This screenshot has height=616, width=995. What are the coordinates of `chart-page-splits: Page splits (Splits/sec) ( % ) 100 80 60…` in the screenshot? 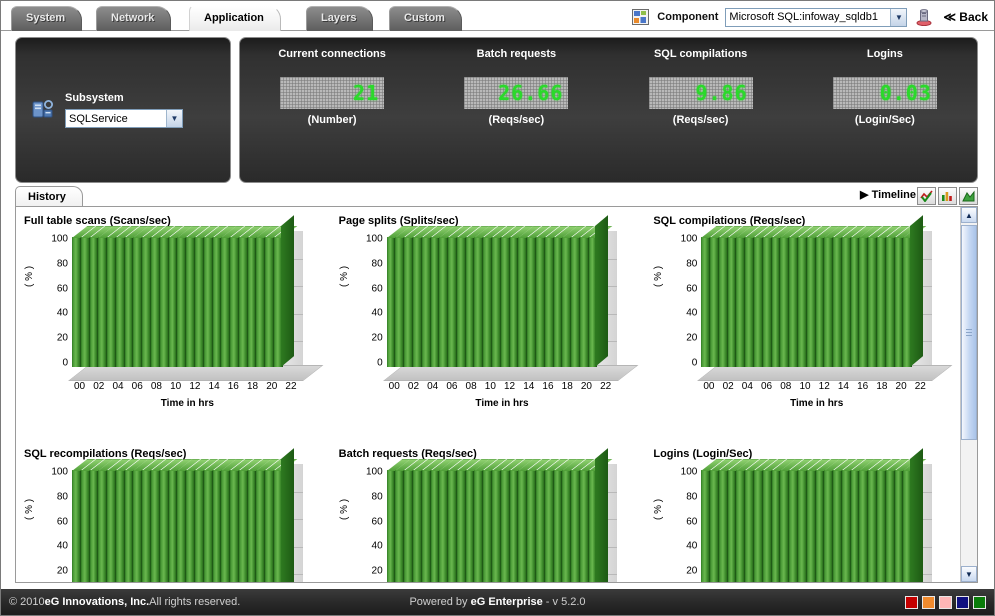 It's located at (488, 323).